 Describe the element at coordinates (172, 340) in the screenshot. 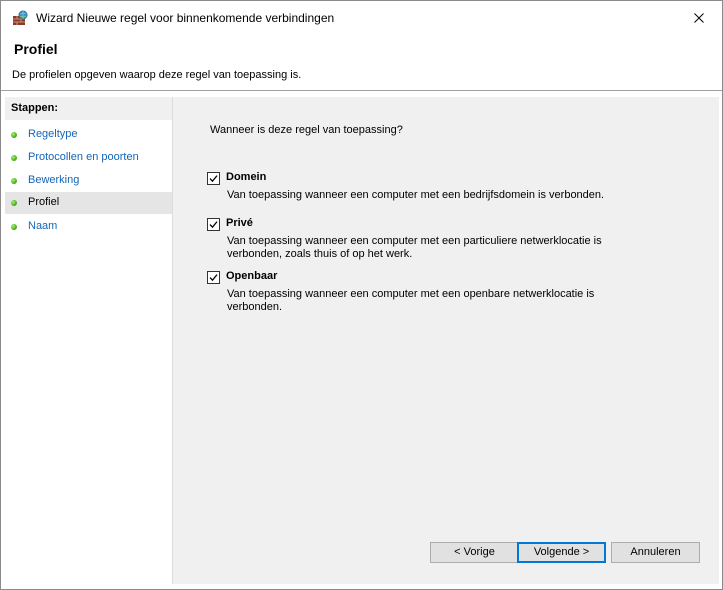

I see `pane-divider` at that location.